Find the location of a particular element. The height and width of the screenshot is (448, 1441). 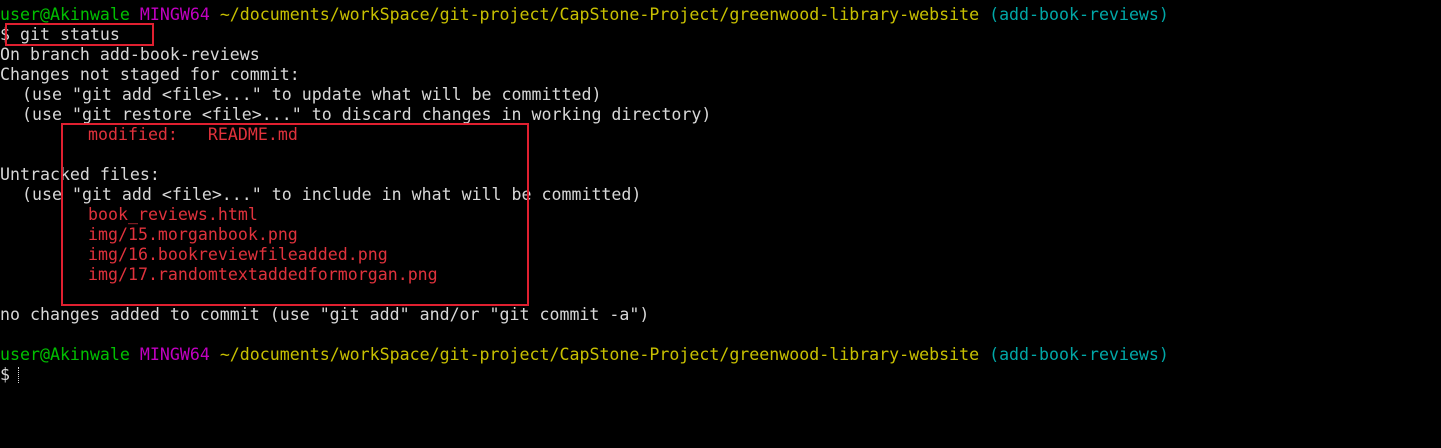

output-on-branch: On branch add-book-reviews is located at coordinates (130, 54).